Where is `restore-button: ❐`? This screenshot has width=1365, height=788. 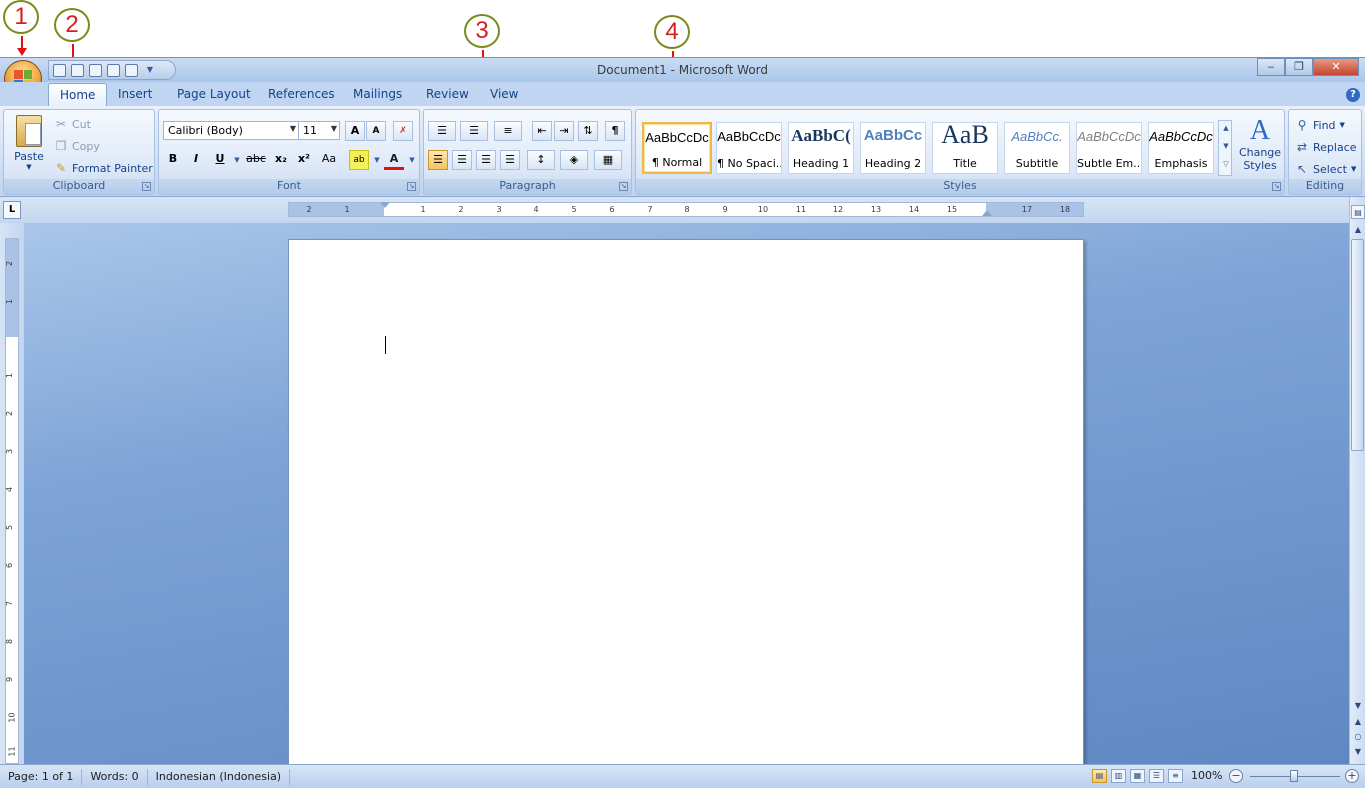
restore-button: ❐ is located at coordinates (1299, 67).